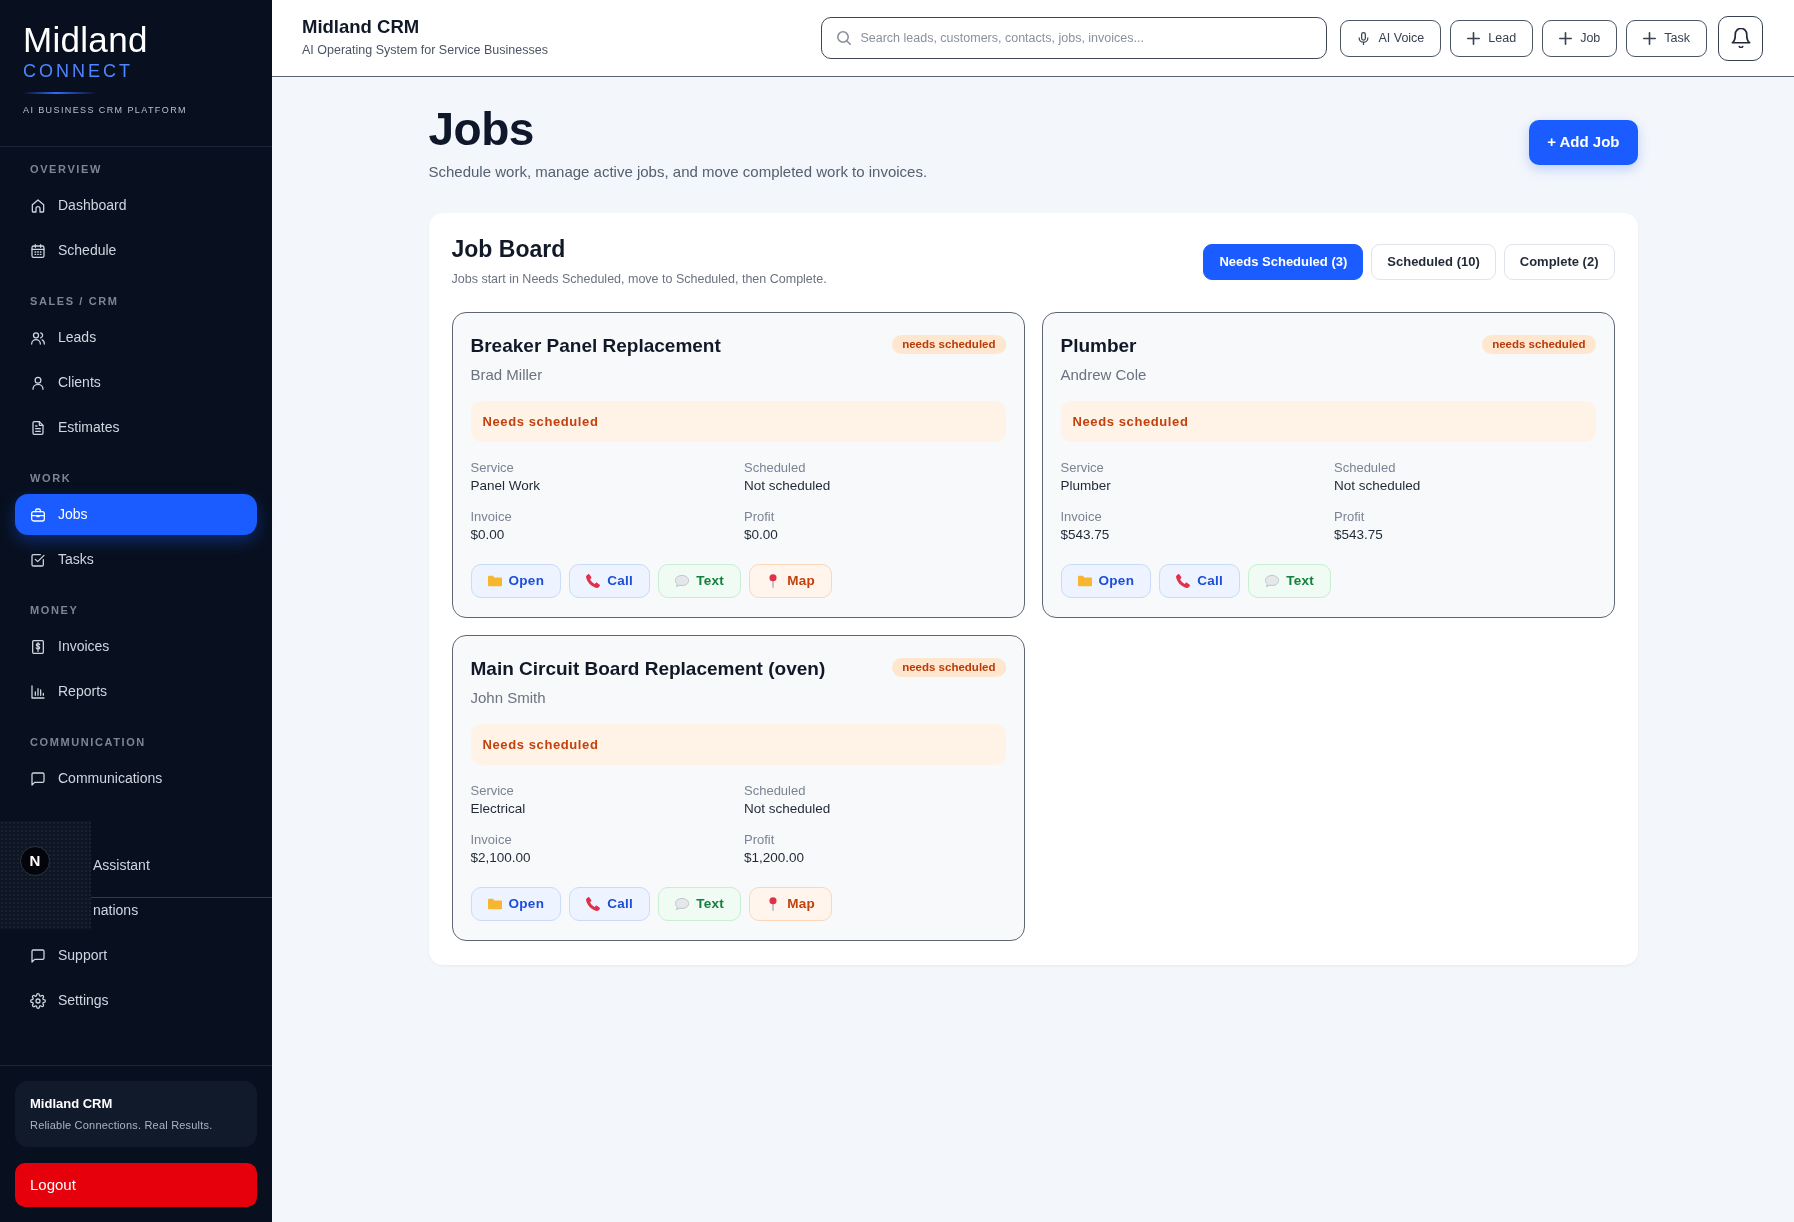  What do you see at coordinates (35, 861) in the screenshot?
I see `dev-indicator-button: N` at bounding box center [35, 861].